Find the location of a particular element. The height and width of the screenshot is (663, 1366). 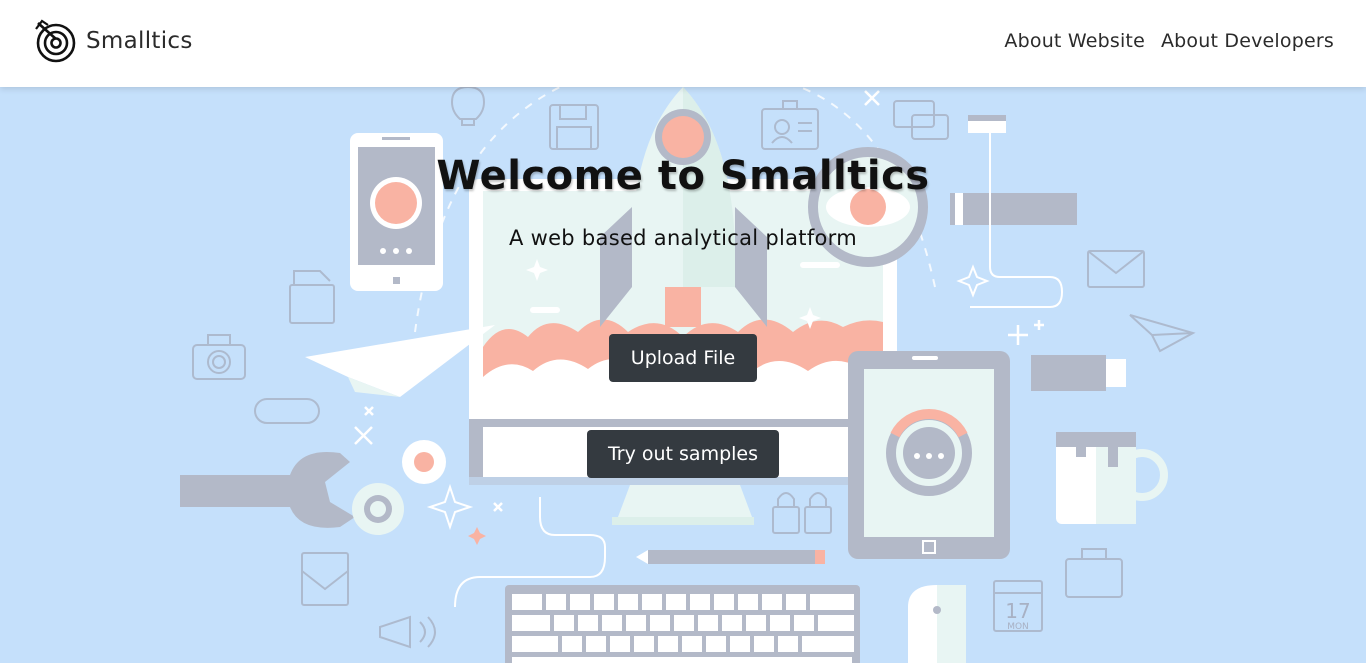

hero-subtitle: A web based analytical platform is located at coordinates (683, 238).